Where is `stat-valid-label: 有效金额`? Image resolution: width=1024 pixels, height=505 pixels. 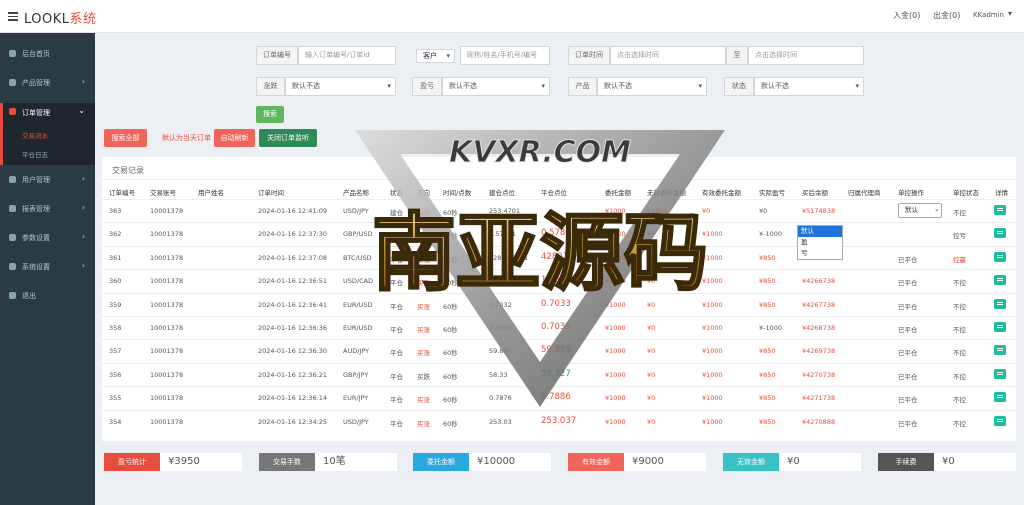 stat-valid-label: 有效金额 is located at coordinates (596, 462).